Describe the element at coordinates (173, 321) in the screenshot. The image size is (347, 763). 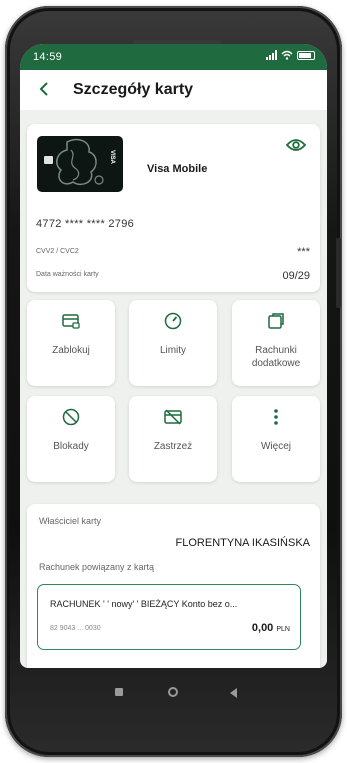
I see `gauge-icon` at that location.